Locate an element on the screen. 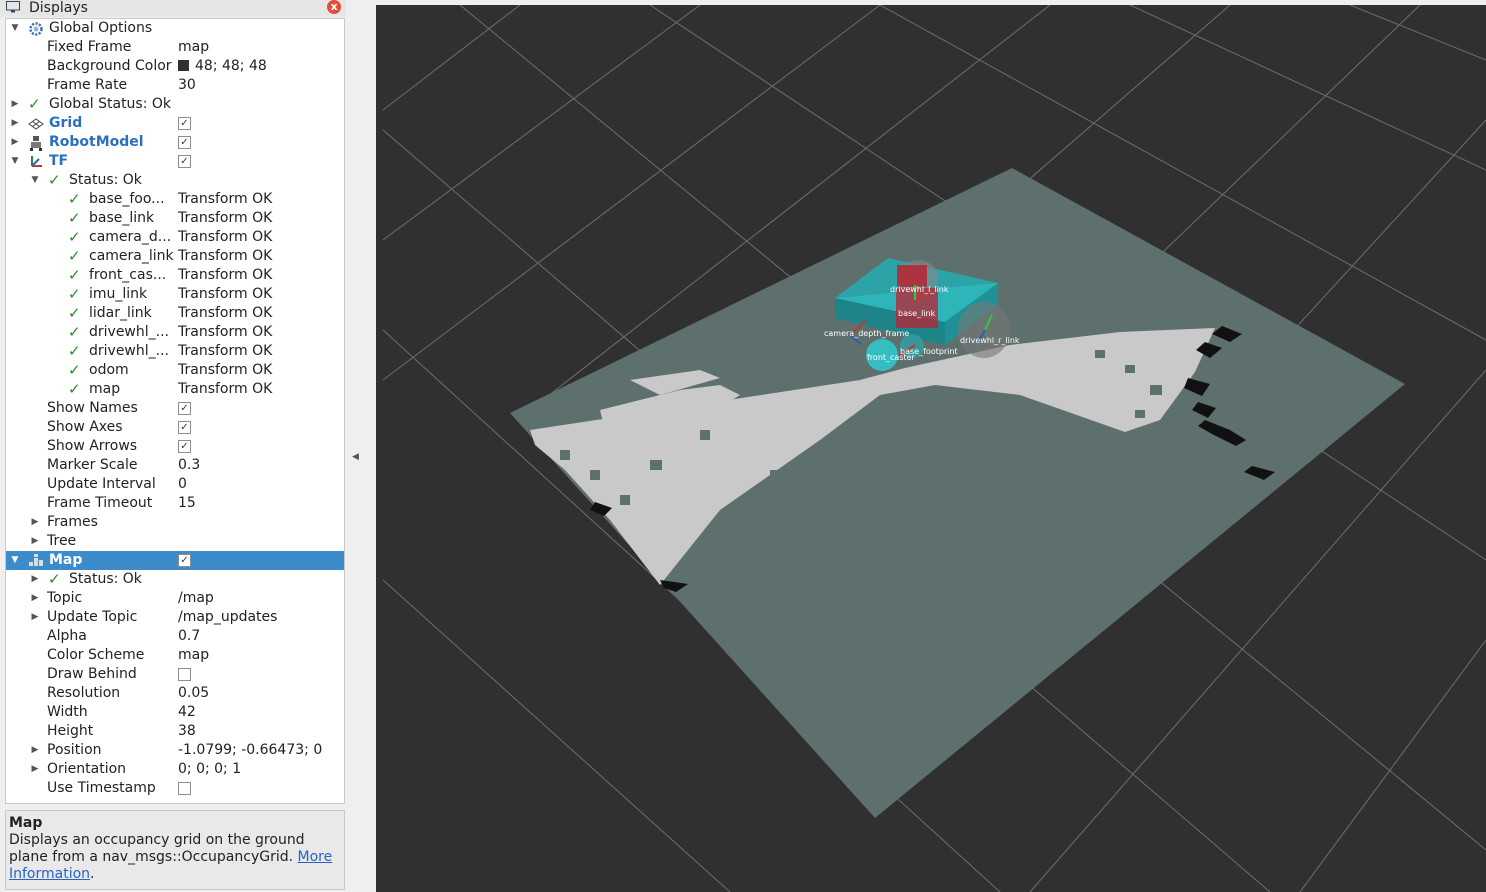 Image resolution: width=1486 pixels, height=892 pixels. tf-frame-row: ✓ base_link Transform OK is located at coordinates (175, 218).